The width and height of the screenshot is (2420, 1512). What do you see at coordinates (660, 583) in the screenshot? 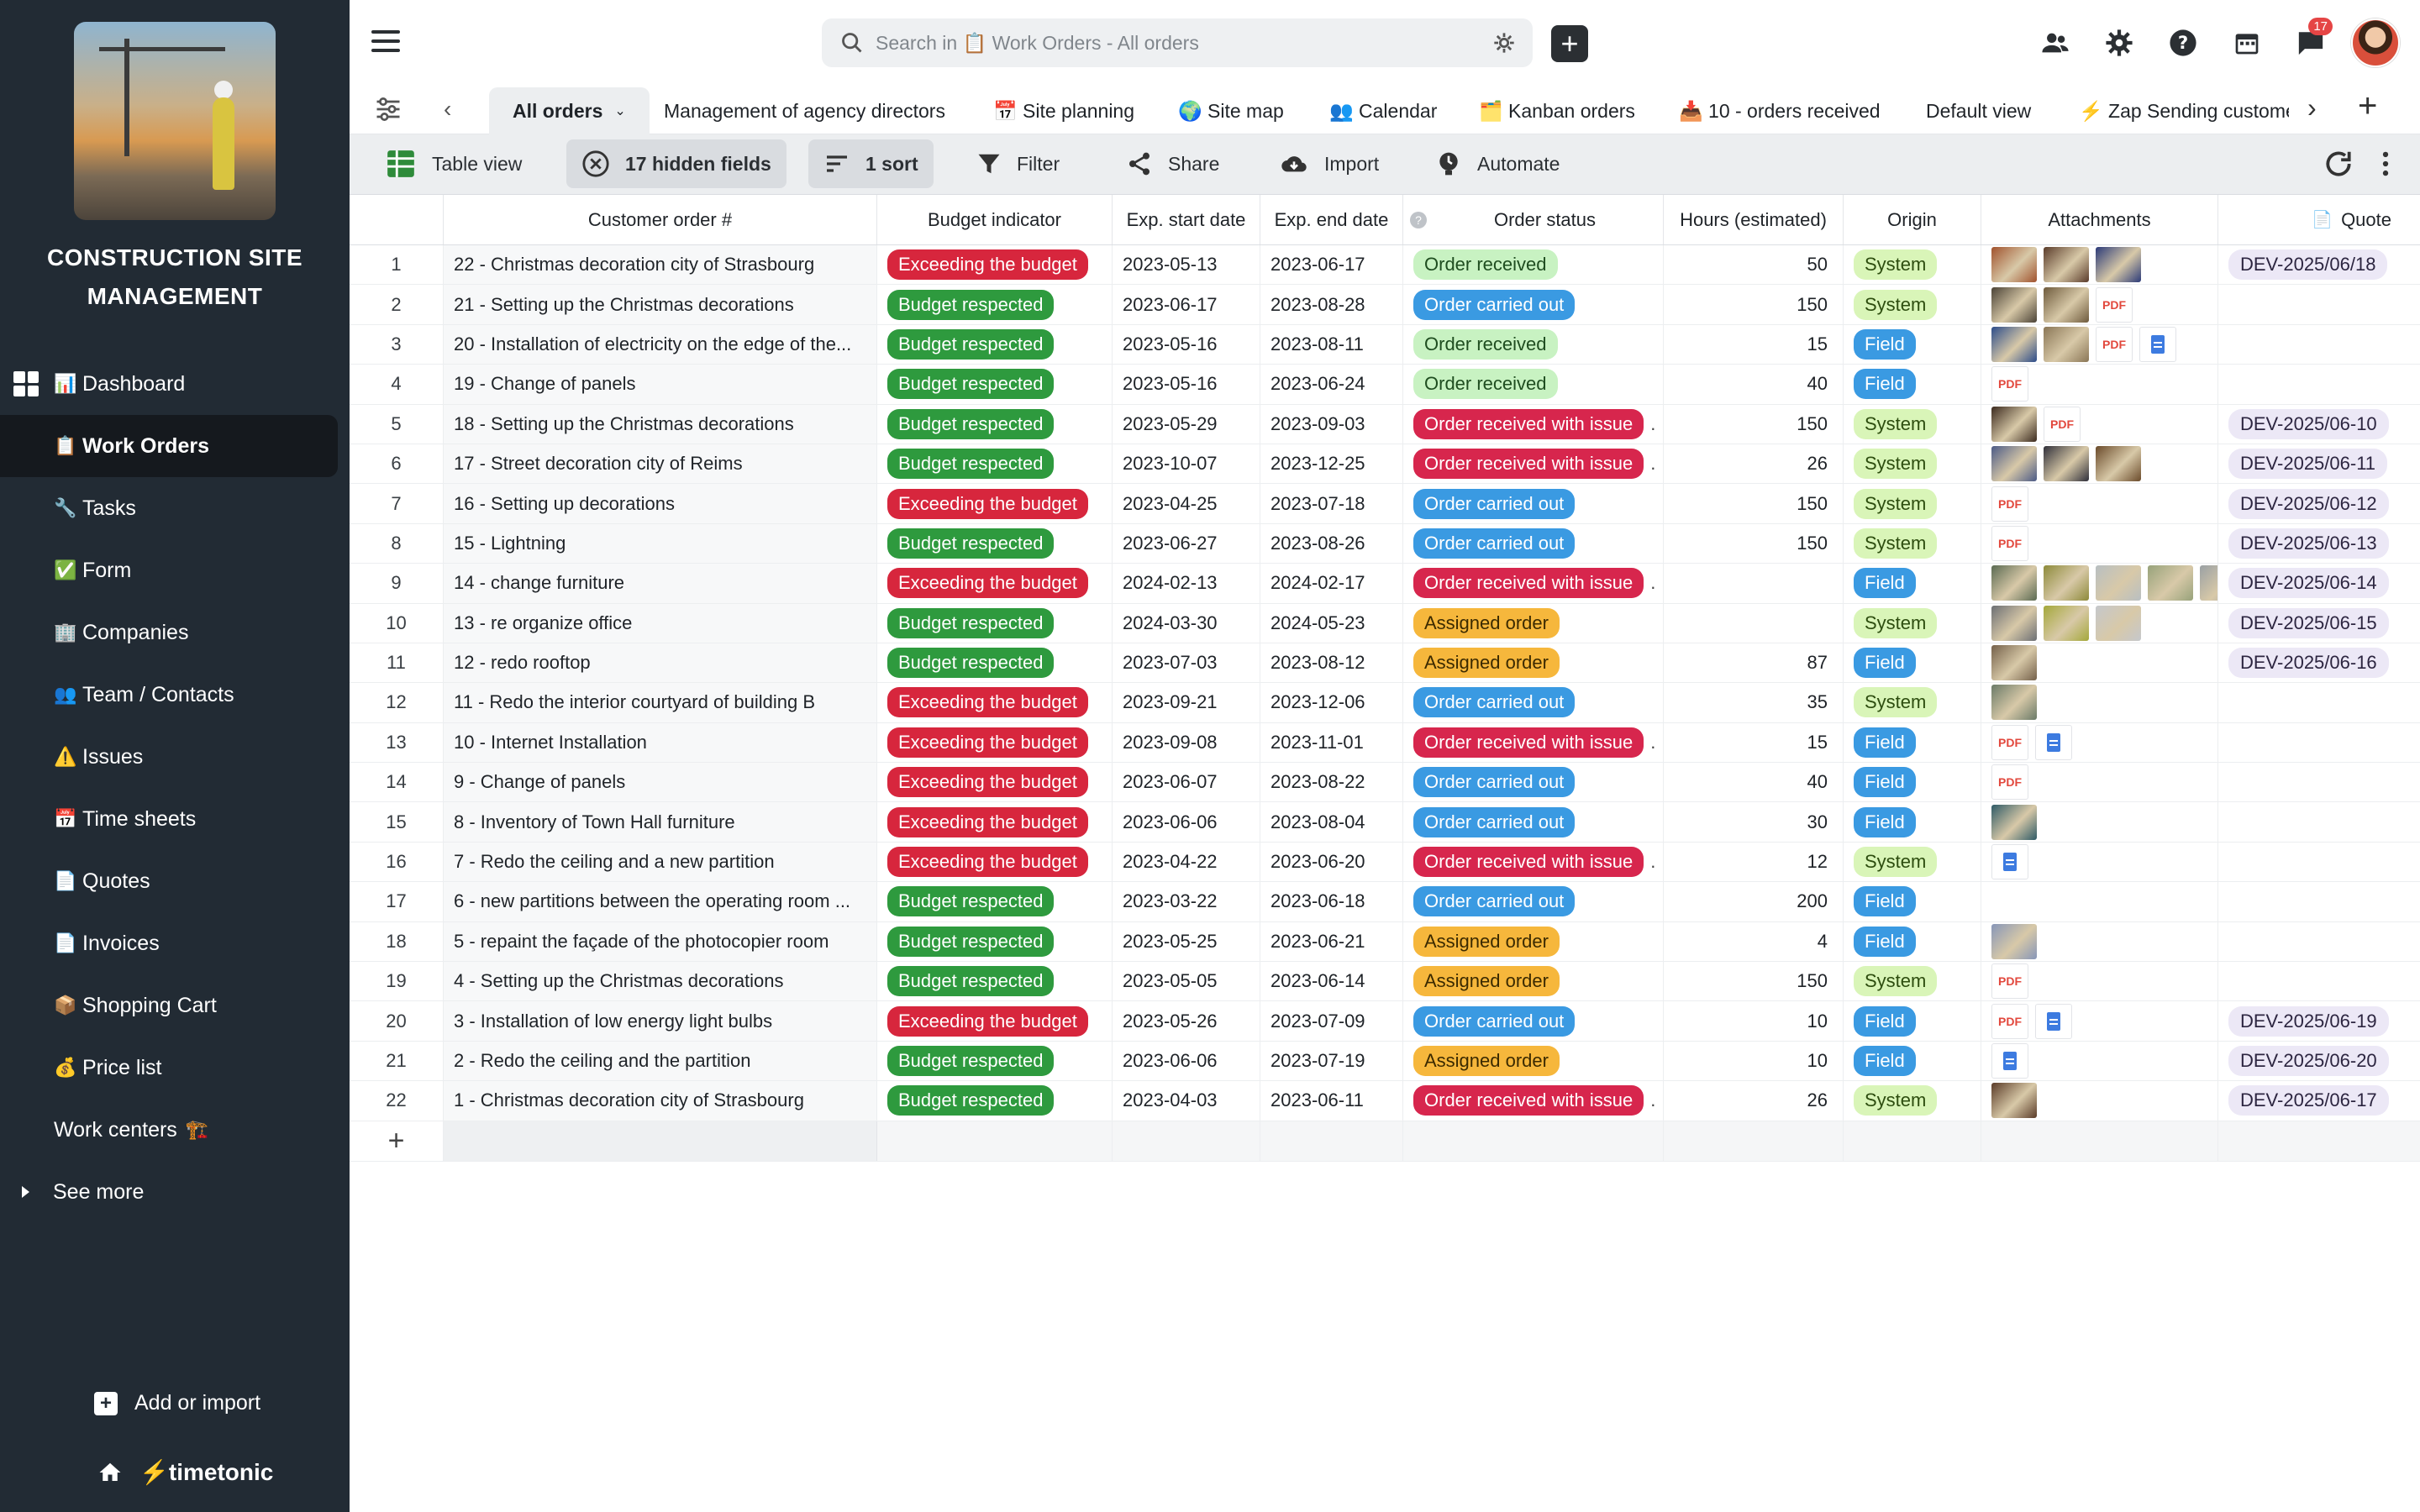
I see `customer-order-cell: 14 - change furniture` at bounding box center [660, 583].